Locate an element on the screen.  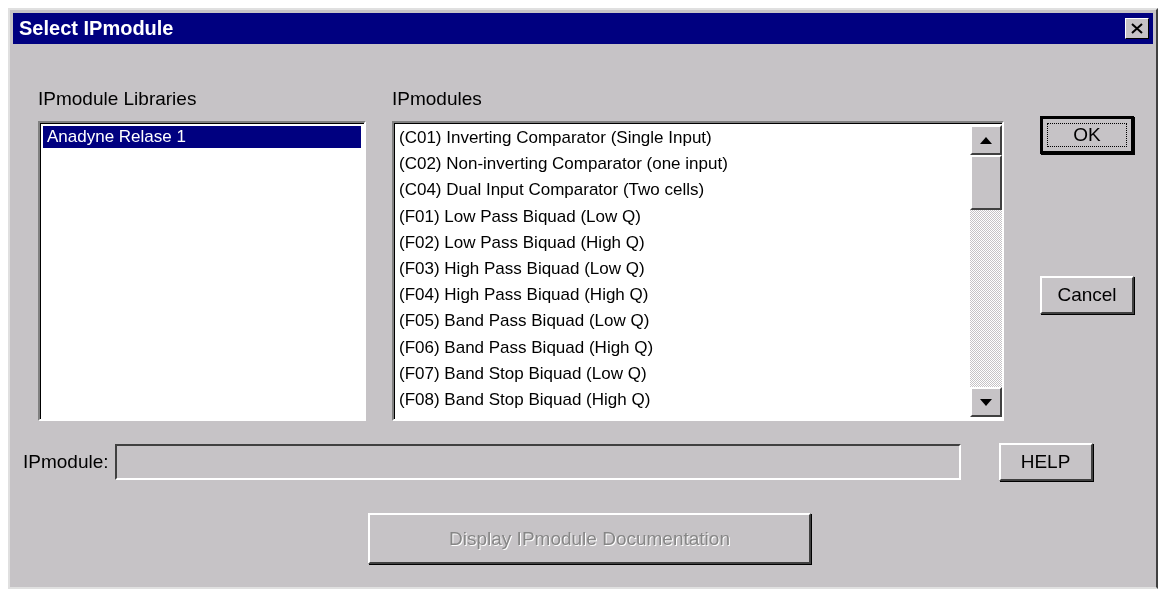
list-item: (F05) Band Pass Biquad (Low Q) is located at coordinates (683, 321).